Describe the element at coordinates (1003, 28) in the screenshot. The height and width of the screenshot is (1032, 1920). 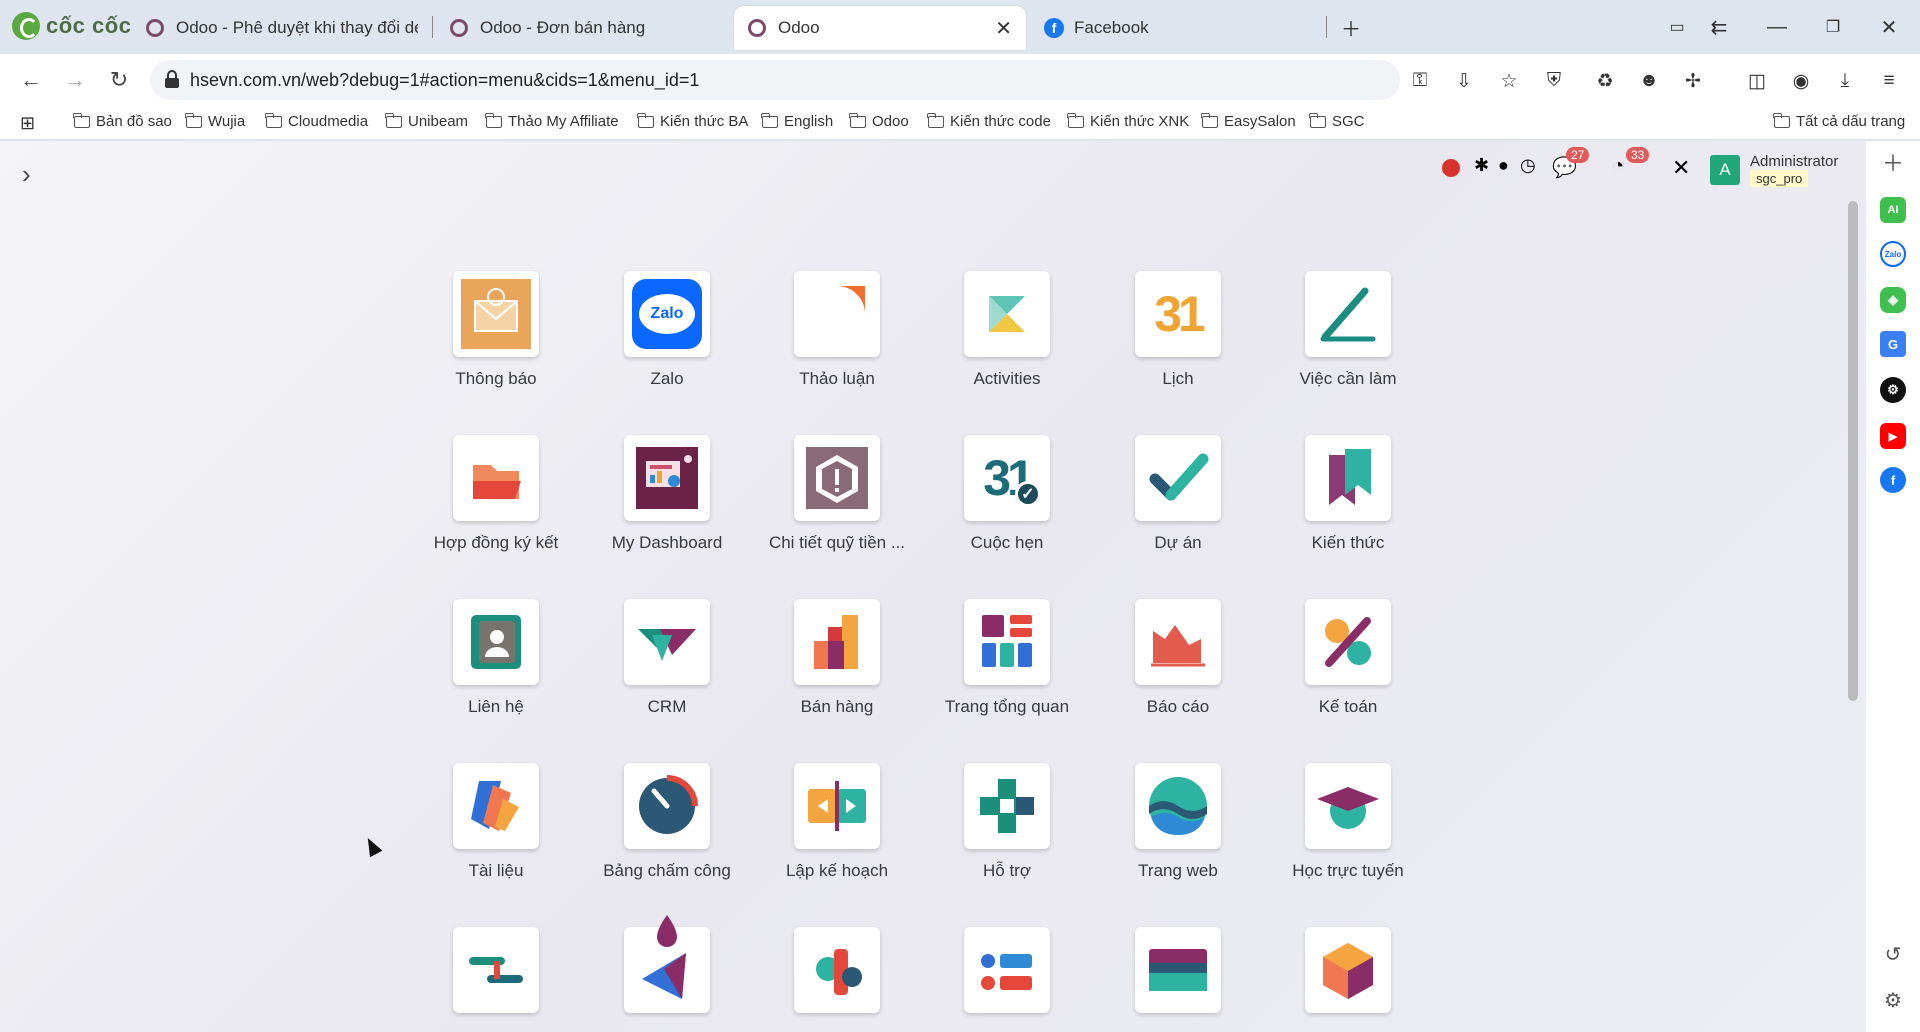
I see `tab-close-icon: ✕` at that location.